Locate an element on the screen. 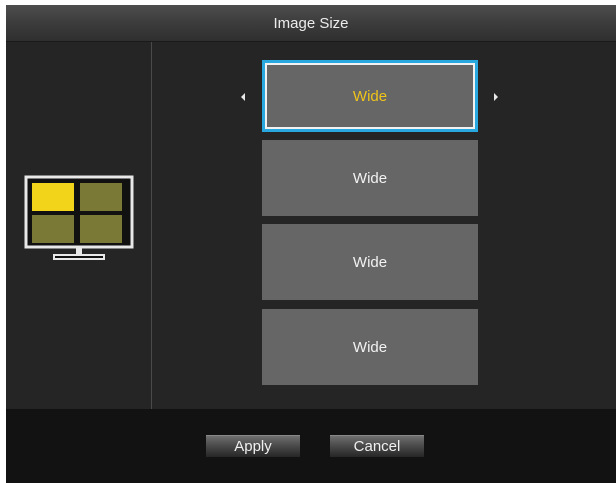 The width and height of the screenshot is (616, 483). arrow-right-icon is located at coordinates (495, 97).